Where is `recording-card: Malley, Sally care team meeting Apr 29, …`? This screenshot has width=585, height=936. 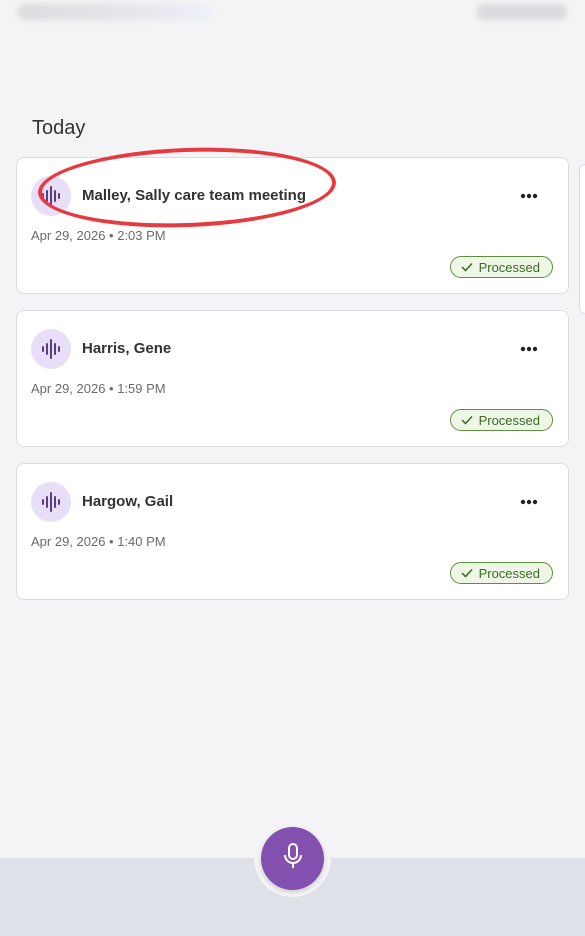
recording-card: Malley, Sally care team meeting Apr 29, … is located at coordinates (292, 225).